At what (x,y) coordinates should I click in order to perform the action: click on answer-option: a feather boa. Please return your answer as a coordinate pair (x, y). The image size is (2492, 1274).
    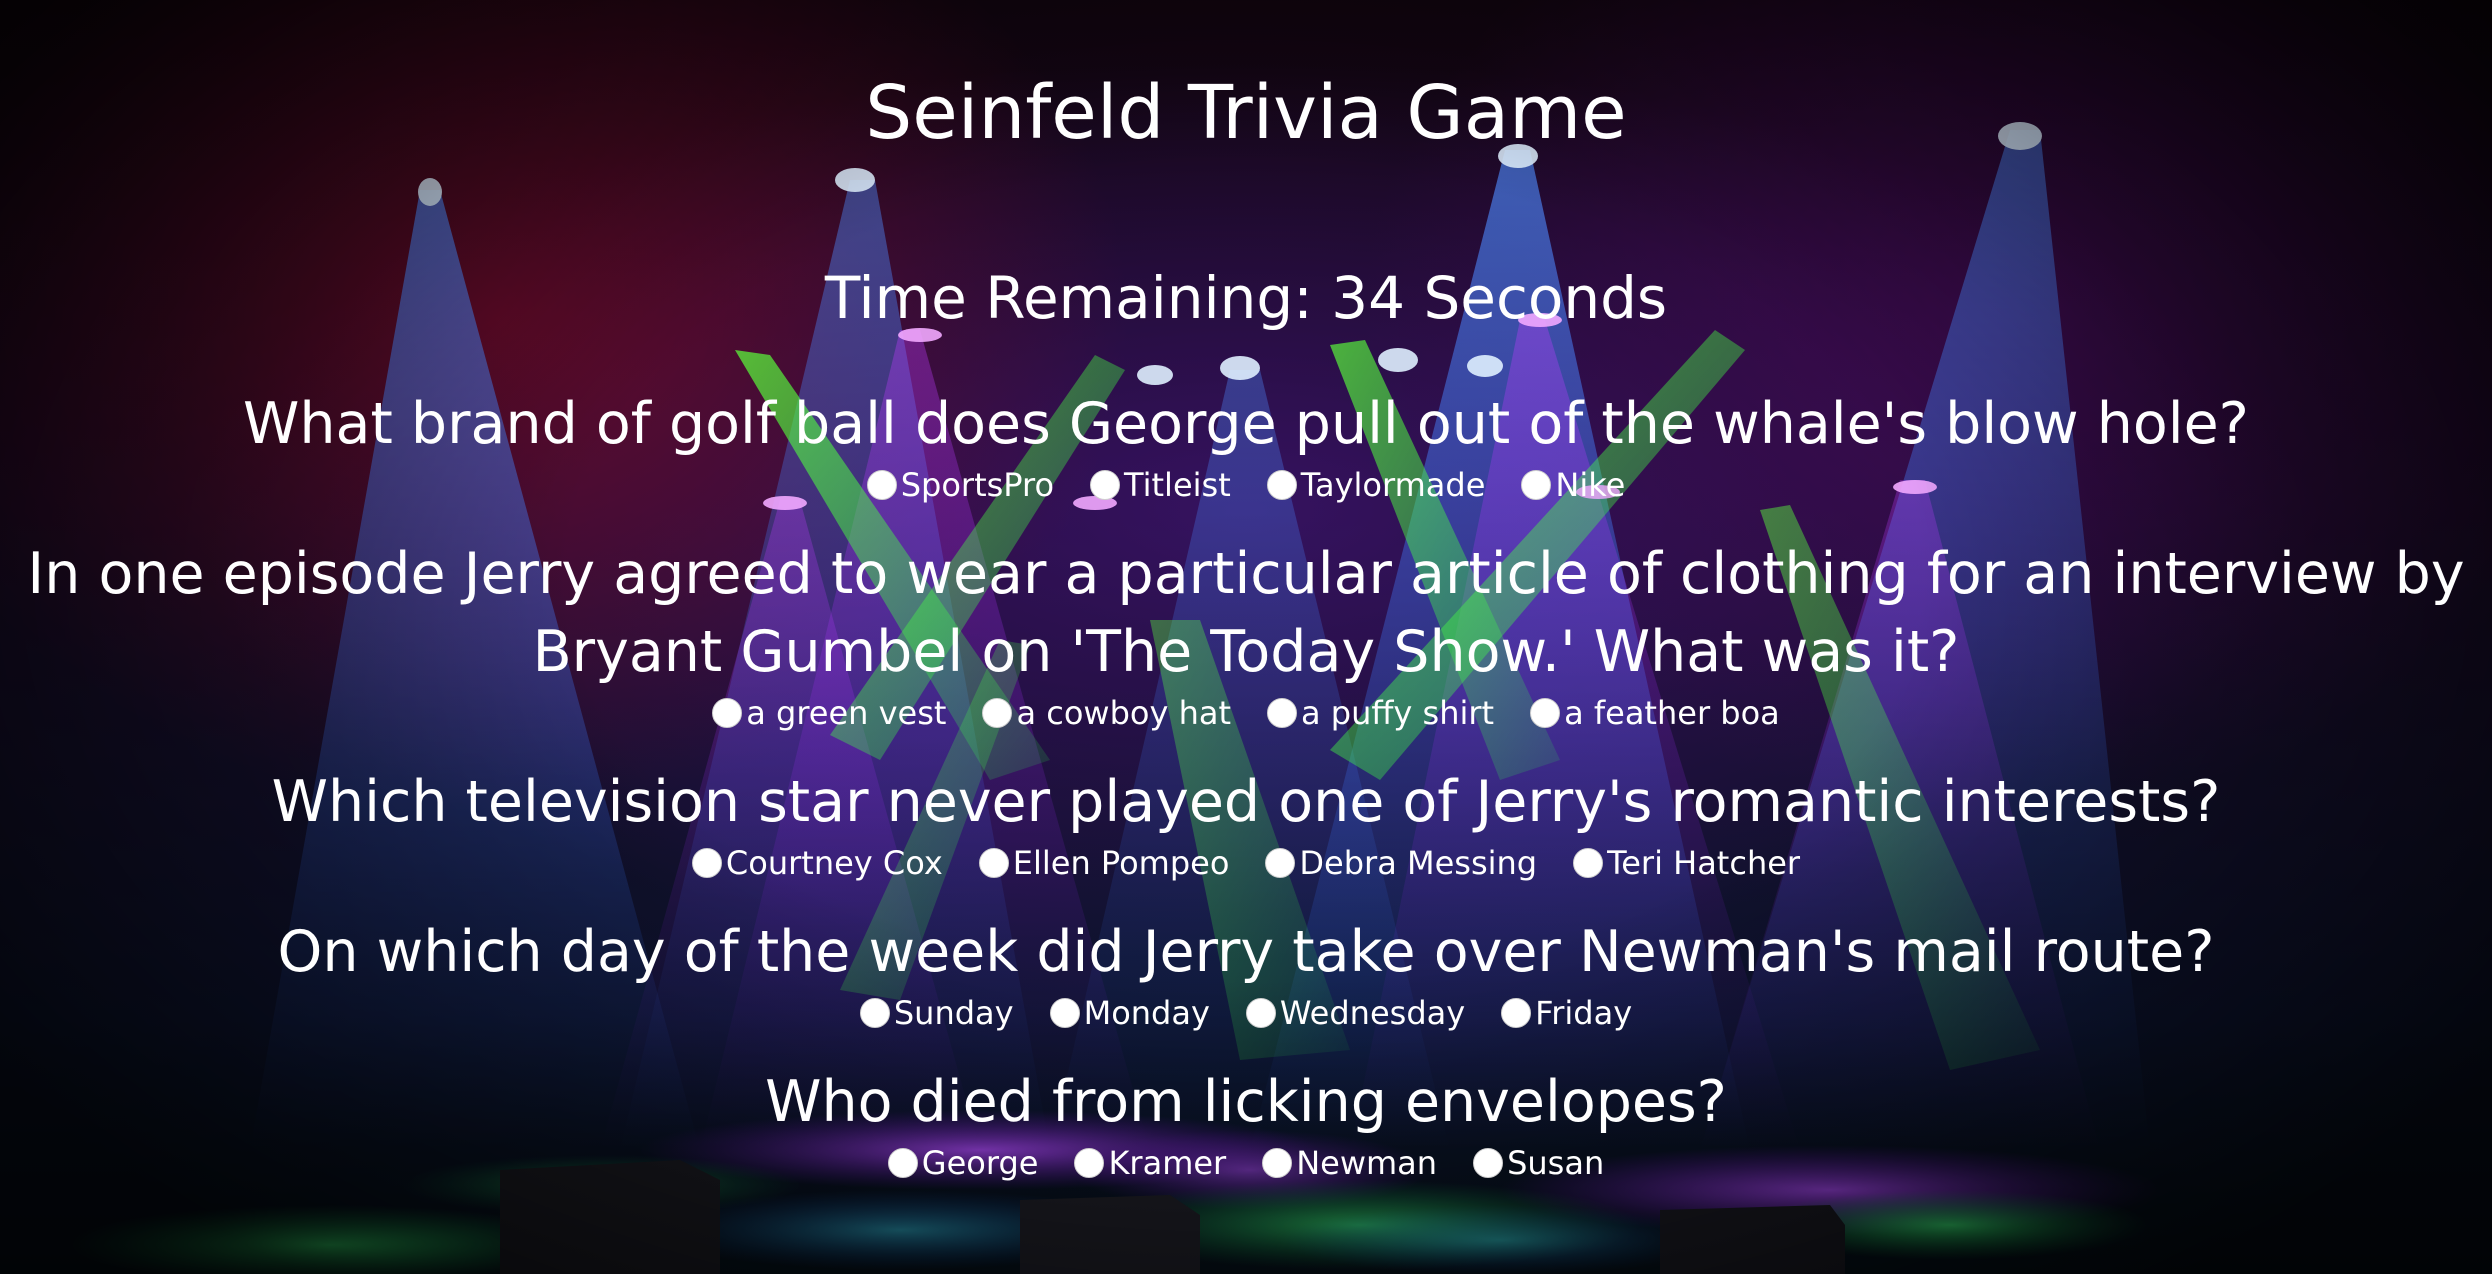
    Looking at the image, I should click on (1655, 713).